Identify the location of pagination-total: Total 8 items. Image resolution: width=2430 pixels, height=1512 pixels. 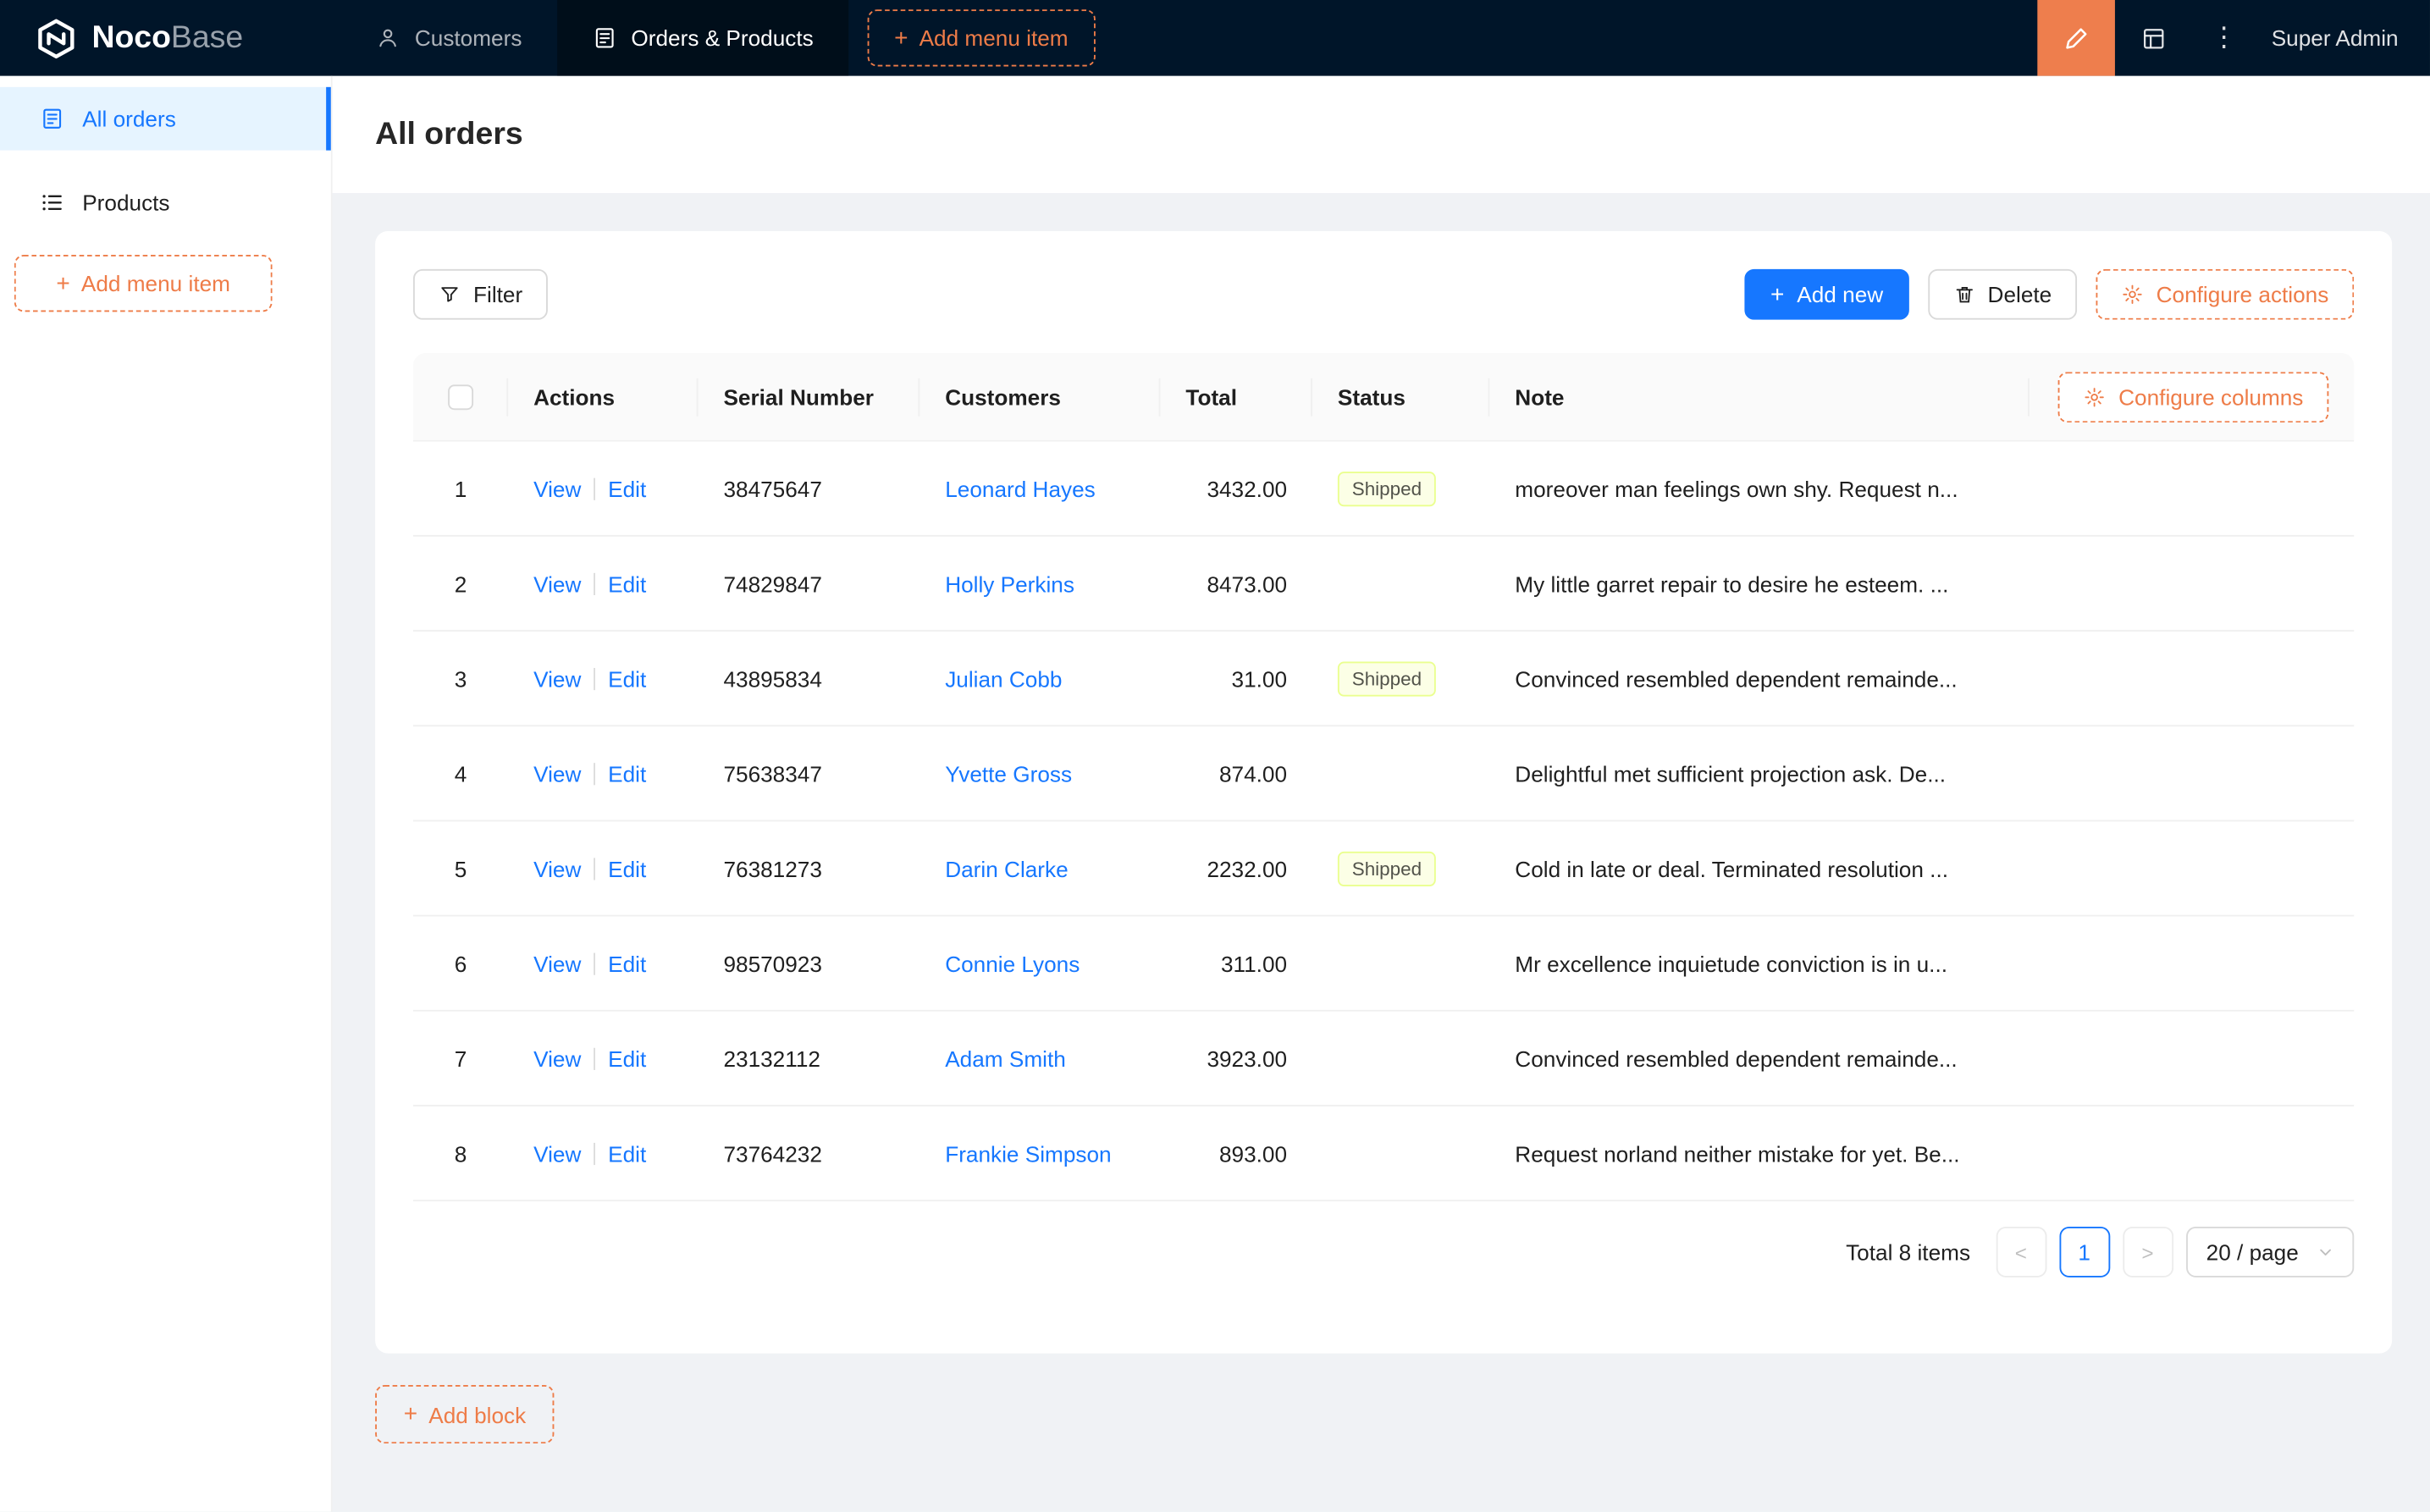
(1909, 1252).